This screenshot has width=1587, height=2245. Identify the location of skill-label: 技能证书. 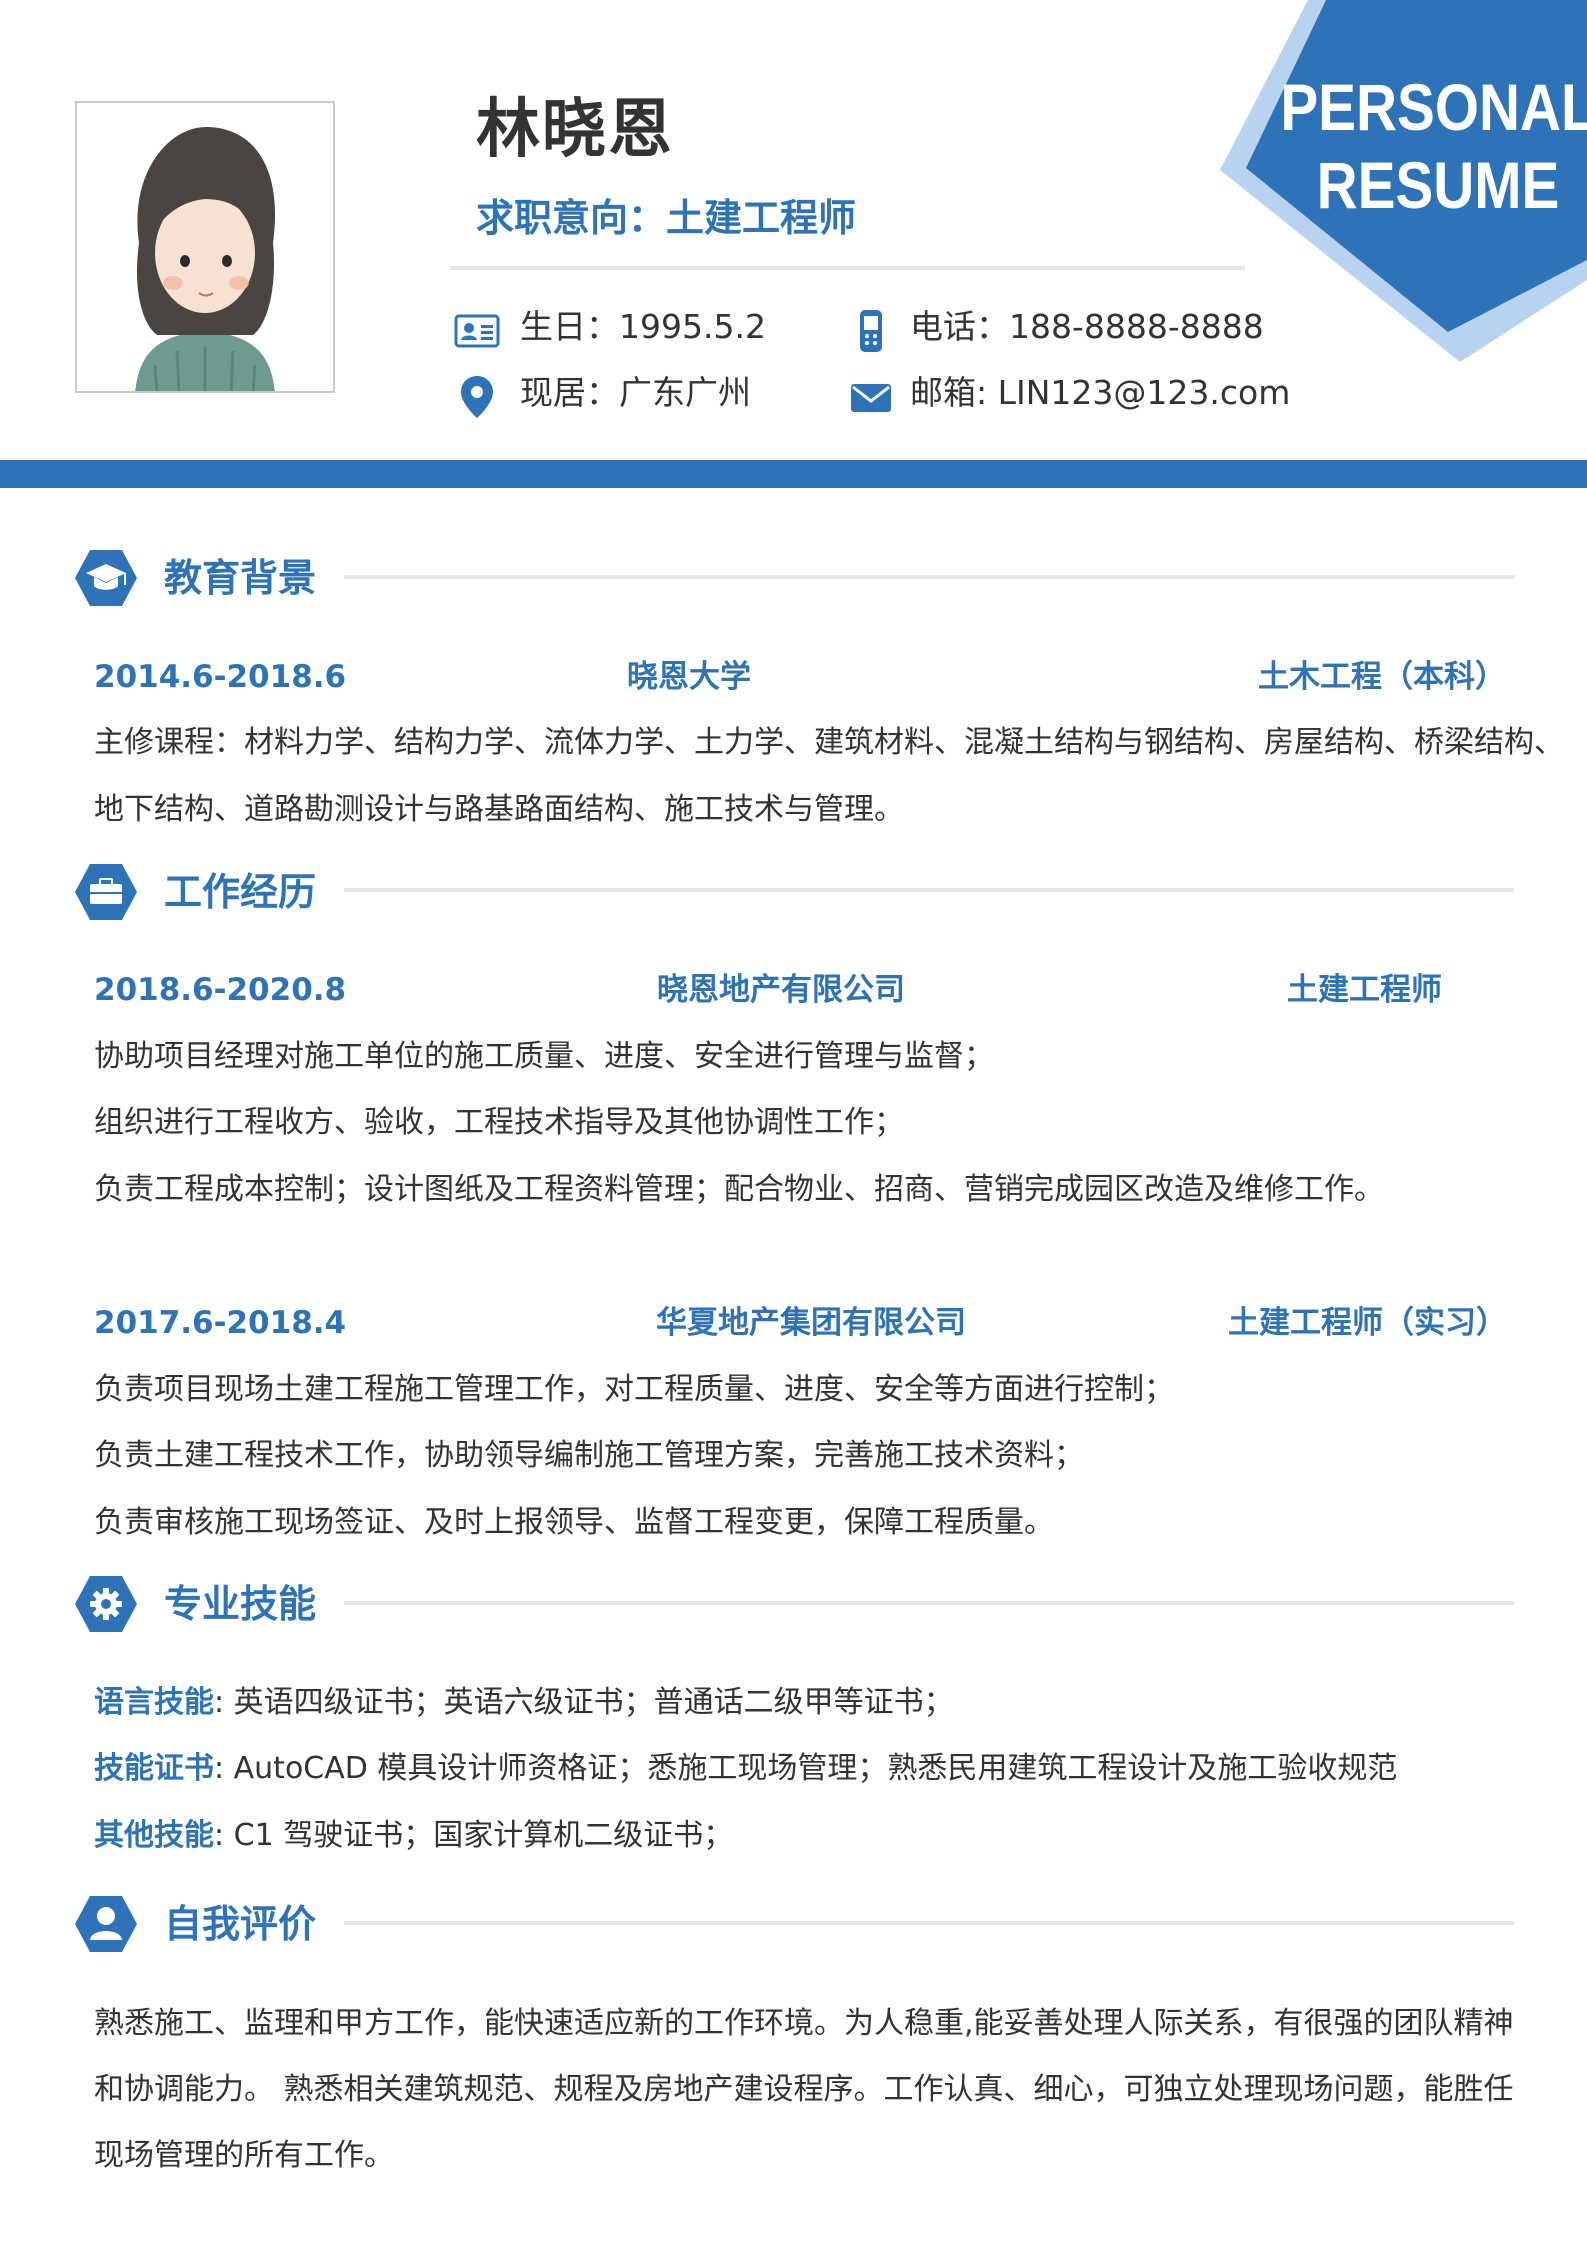
(154, 1768).